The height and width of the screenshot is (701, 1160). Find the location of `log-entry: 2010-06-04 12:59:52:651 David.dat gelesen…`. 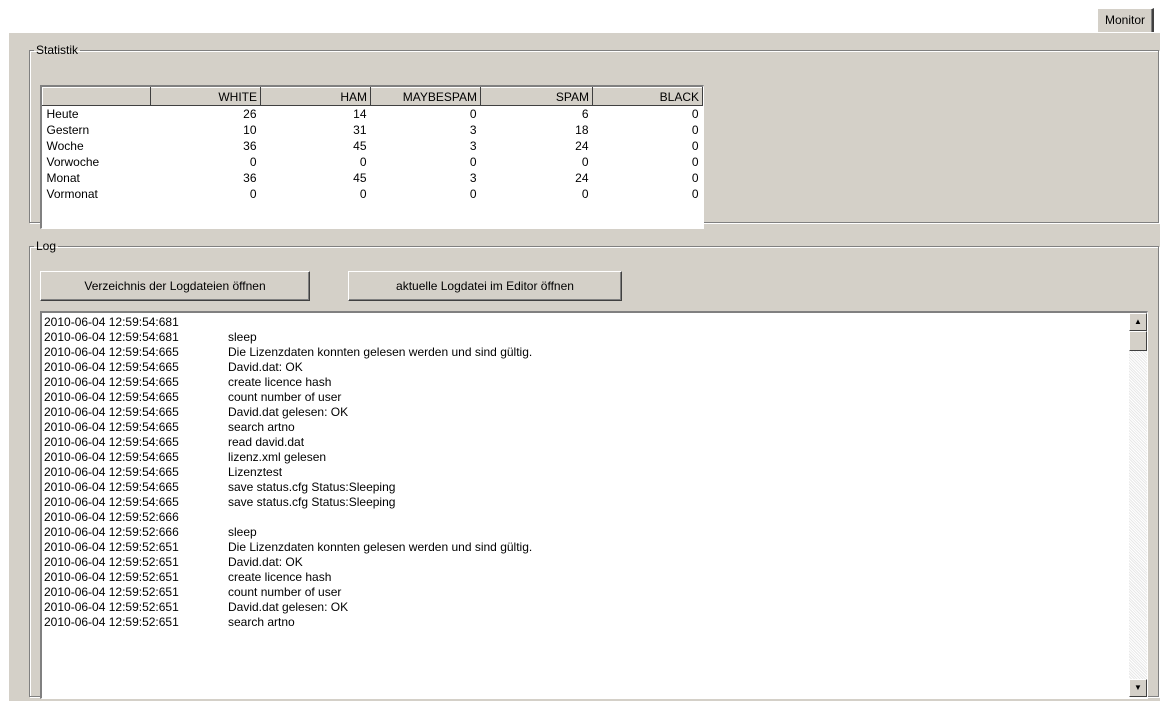

log-entry: 2010-06-04 12:59:52:651 David.dat gelesen… is located at coordinates (288, 607).